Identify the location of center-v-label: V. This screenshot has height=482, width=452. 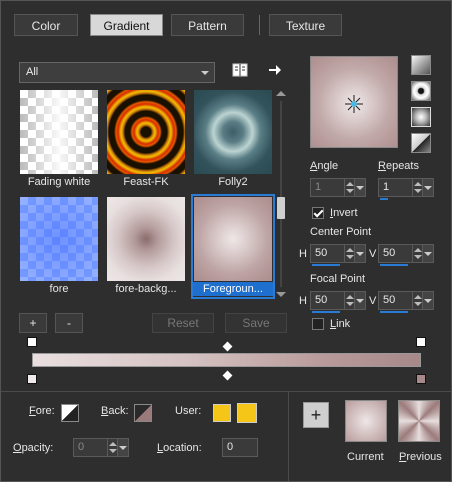
(373, 254).